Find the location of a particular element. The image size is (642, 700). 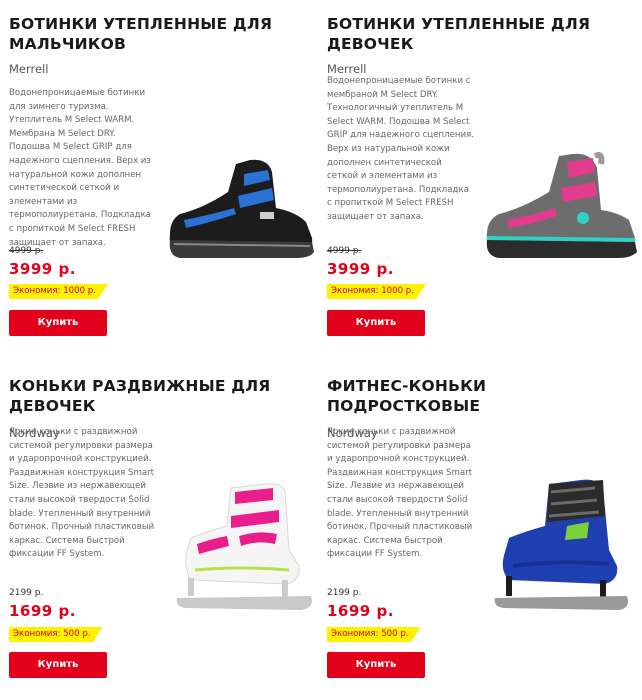

boy-winter-boot-icon is located at coordinates (240, 208).